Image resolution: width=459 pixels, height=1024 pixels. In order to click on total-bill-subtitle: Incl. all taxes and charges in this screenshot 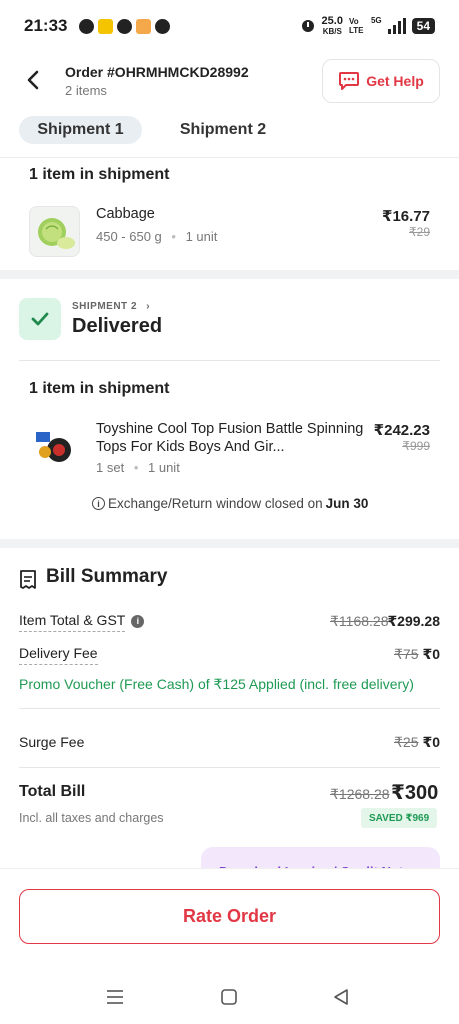, I will do `click(91, 818)`.